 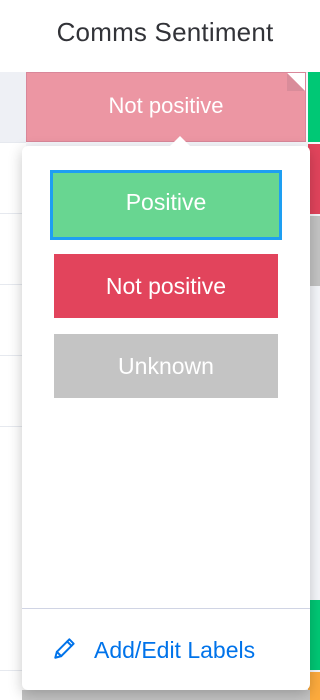 What do you see at coordinates (166, 695) in the screenshot?
I see `status-cell-peek` at bounding box center [166, 695].